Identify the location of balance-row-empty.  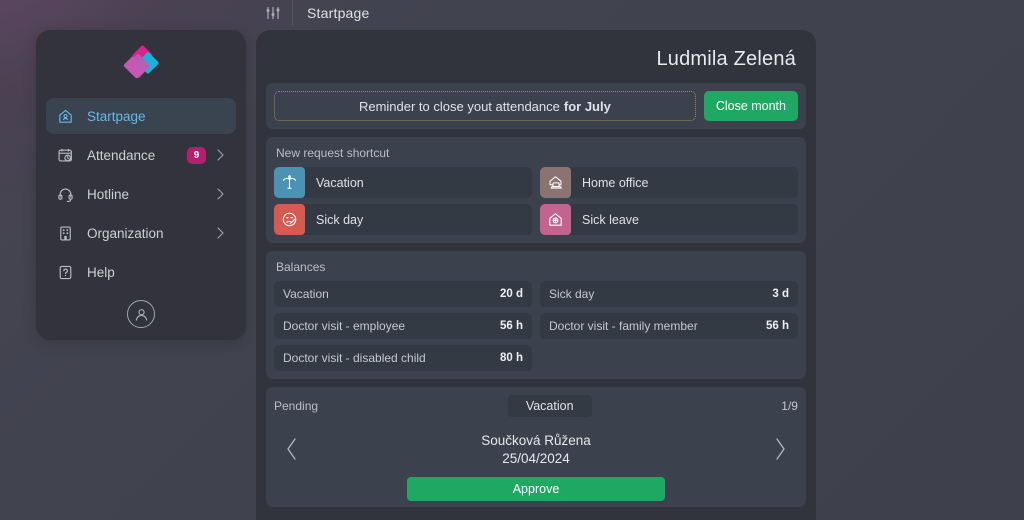
(669, 358).